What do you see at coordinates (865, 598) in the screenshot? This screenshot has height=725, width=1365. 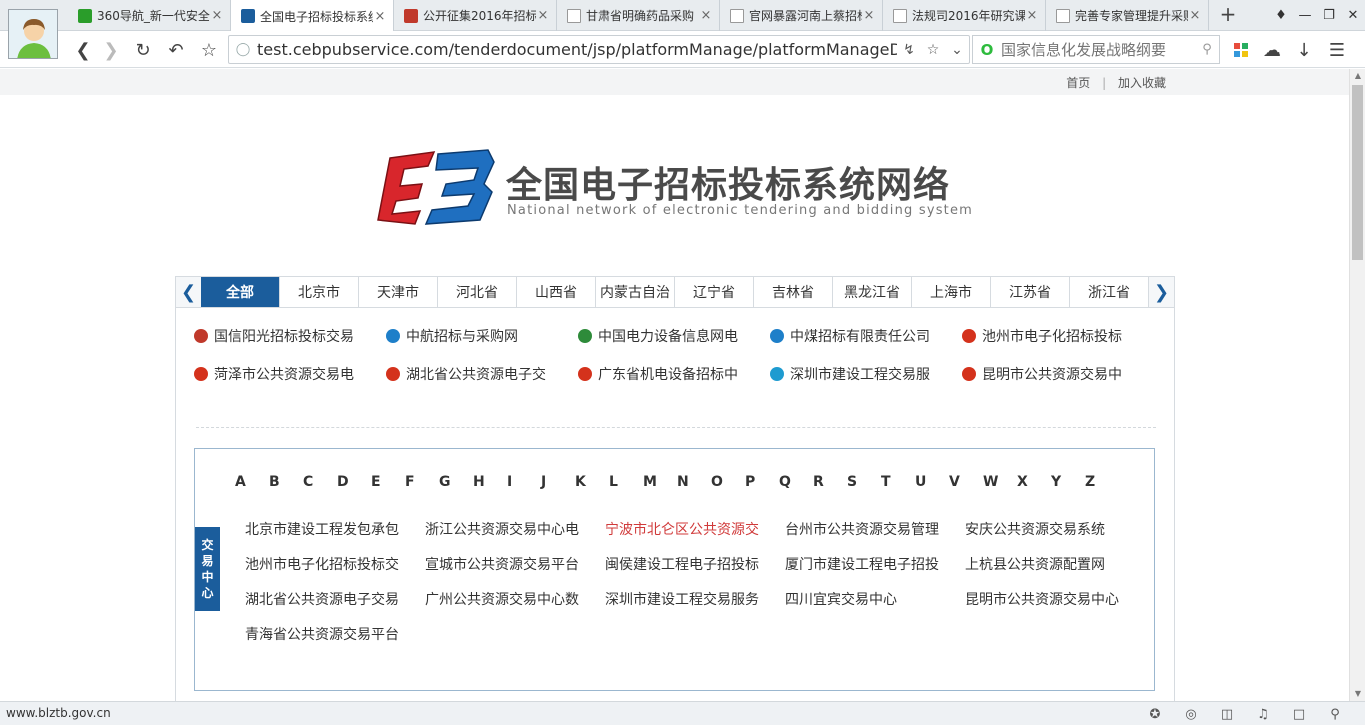 I see `trading-center-link: 四川宜宾交易中心` at bounding box center [865, 598].